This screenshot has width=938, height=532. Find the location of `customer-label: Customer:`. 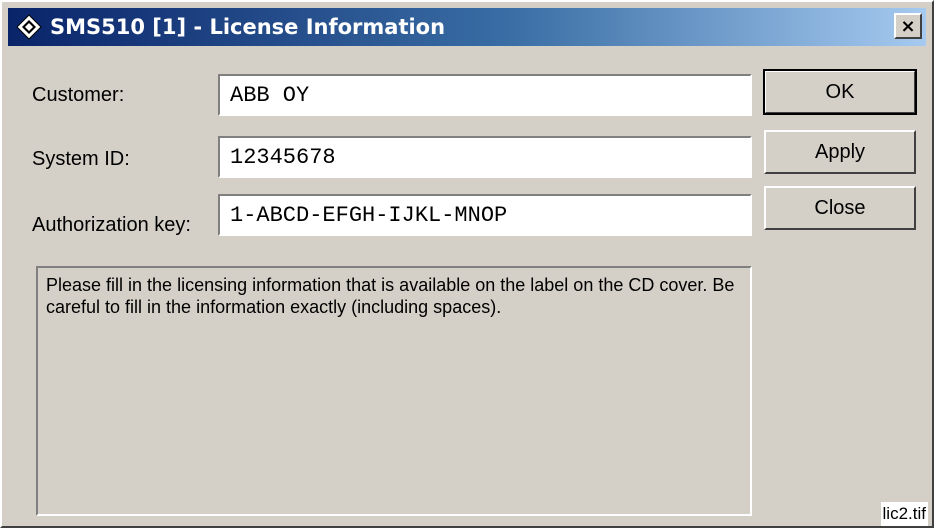

customer-label: Customer: is located at coordinates (78, 95).